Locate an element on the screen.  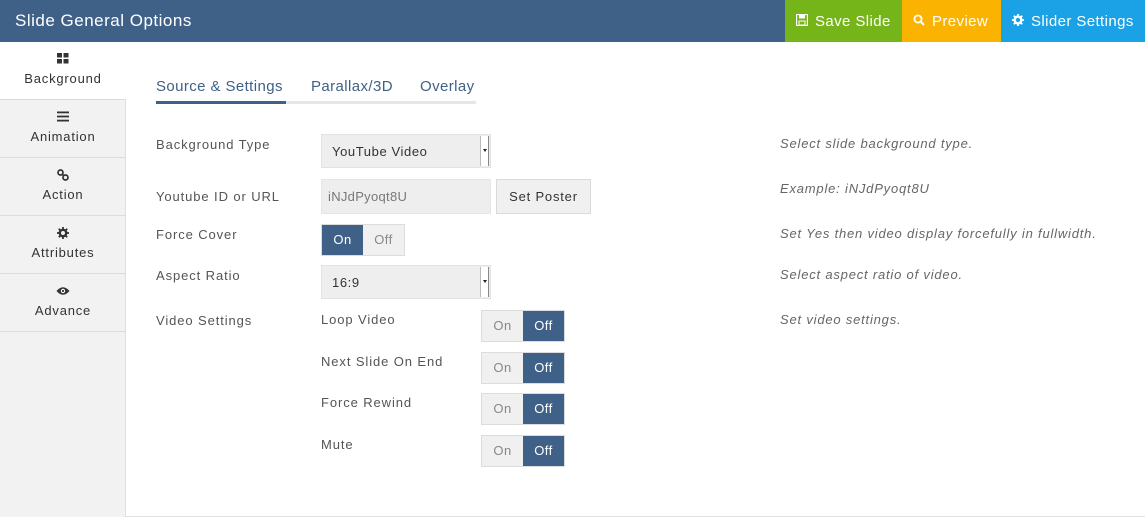
tab-source-settings: Source & Settings is located at coordinates (219, 91).